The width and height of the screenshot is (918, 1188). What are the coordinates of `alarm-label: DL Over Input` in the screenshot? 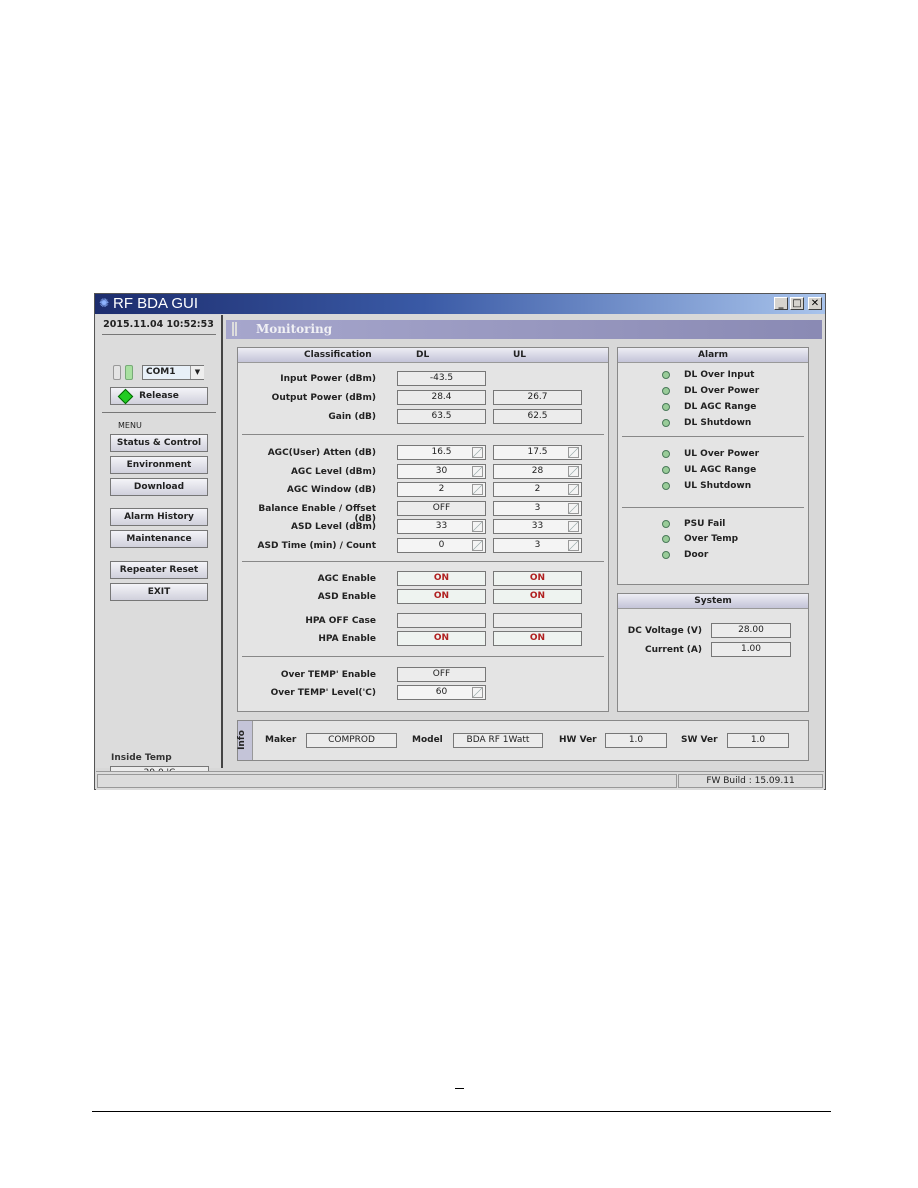 It's located at (719, 375).